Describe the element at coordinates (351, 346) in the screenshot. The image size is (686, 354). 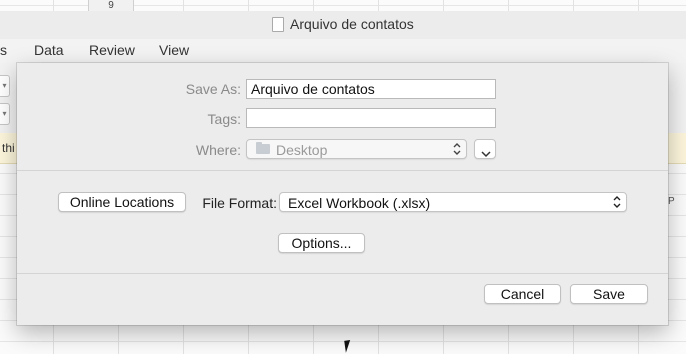
I see `mouse-pointer-icon` at that location.